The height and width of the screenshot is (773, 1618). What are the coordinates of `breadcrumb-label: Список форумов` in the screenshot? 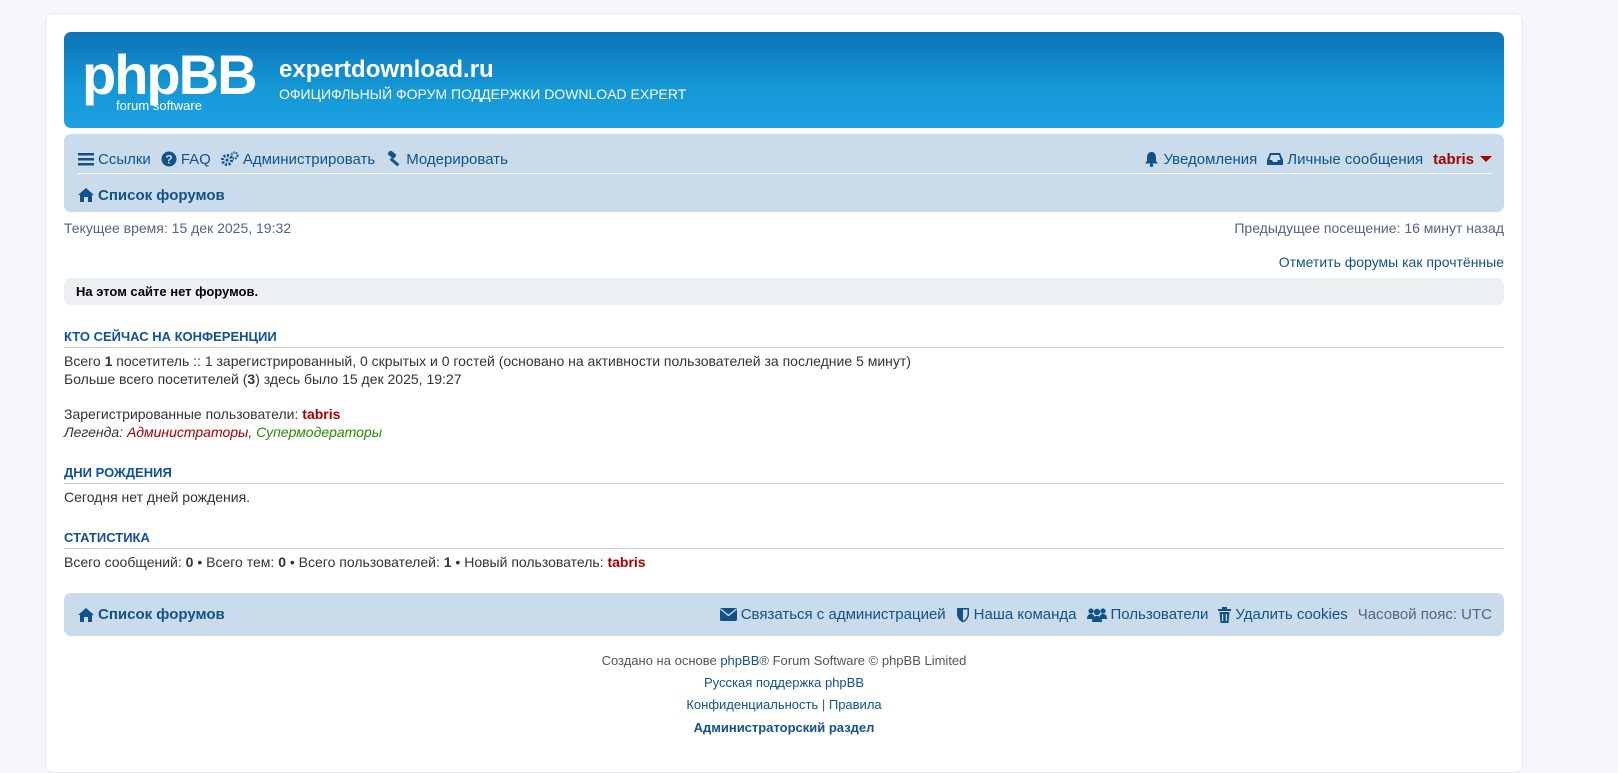 It's located at (161, 195).